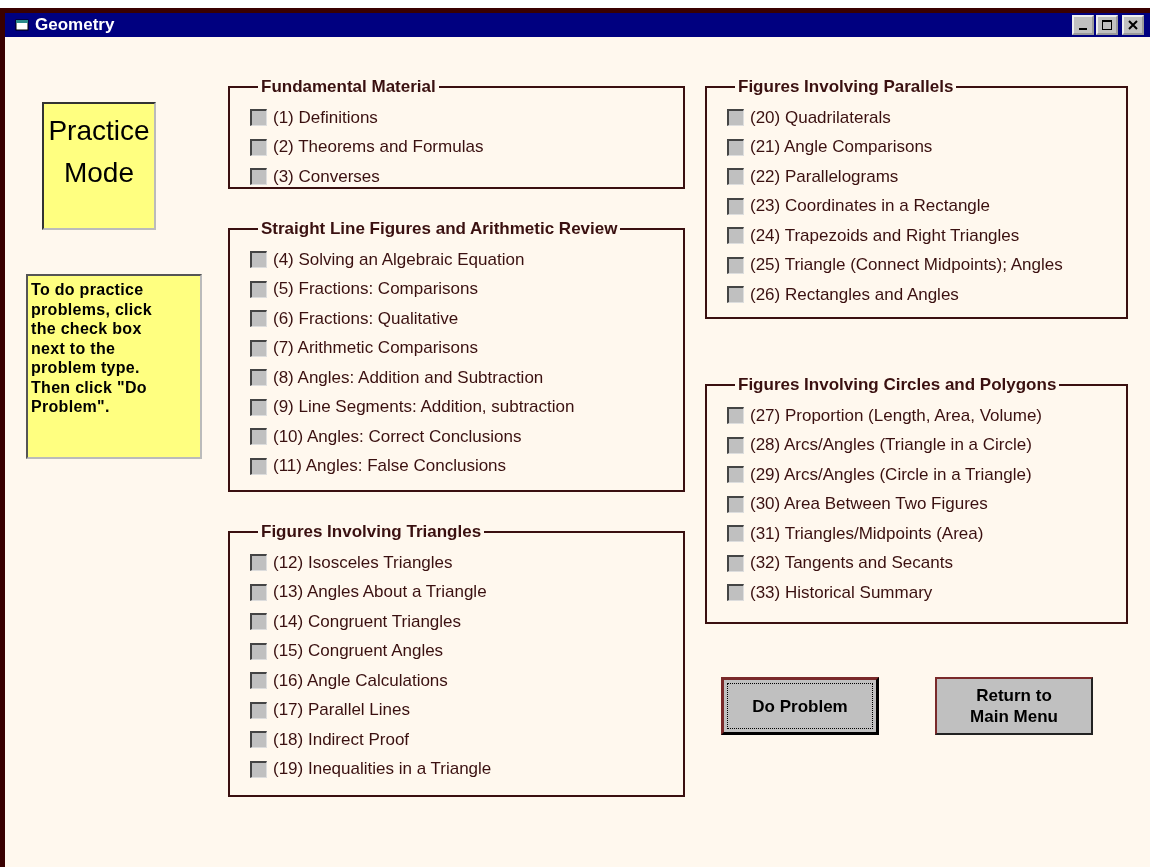  I want to click on checkbox-label: (27) Proportion (Length, Area, Volume), so click(896, 415).